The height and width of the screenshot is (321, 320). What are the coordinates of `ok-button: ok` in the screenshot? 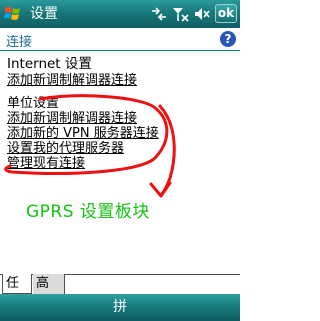 It's located at (226, 13).